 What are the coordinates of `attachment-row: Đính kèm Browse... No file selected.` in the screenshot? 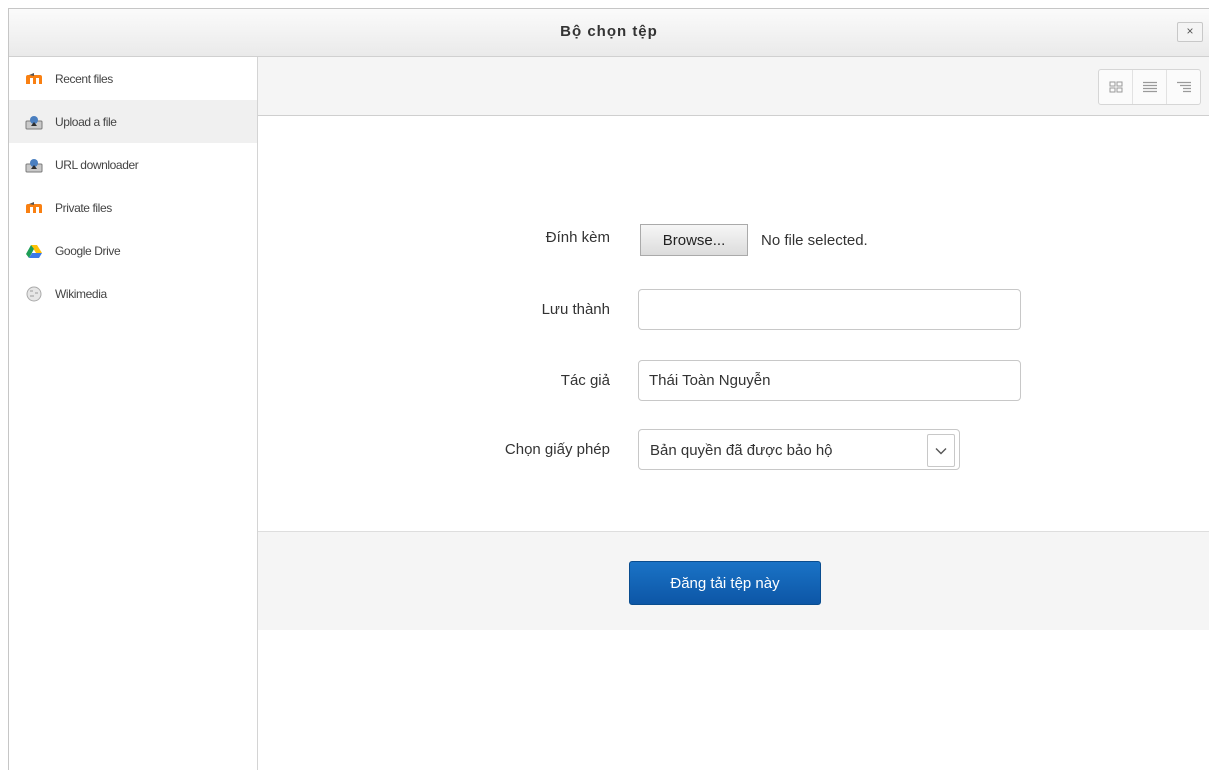 It's located at (733, 237).